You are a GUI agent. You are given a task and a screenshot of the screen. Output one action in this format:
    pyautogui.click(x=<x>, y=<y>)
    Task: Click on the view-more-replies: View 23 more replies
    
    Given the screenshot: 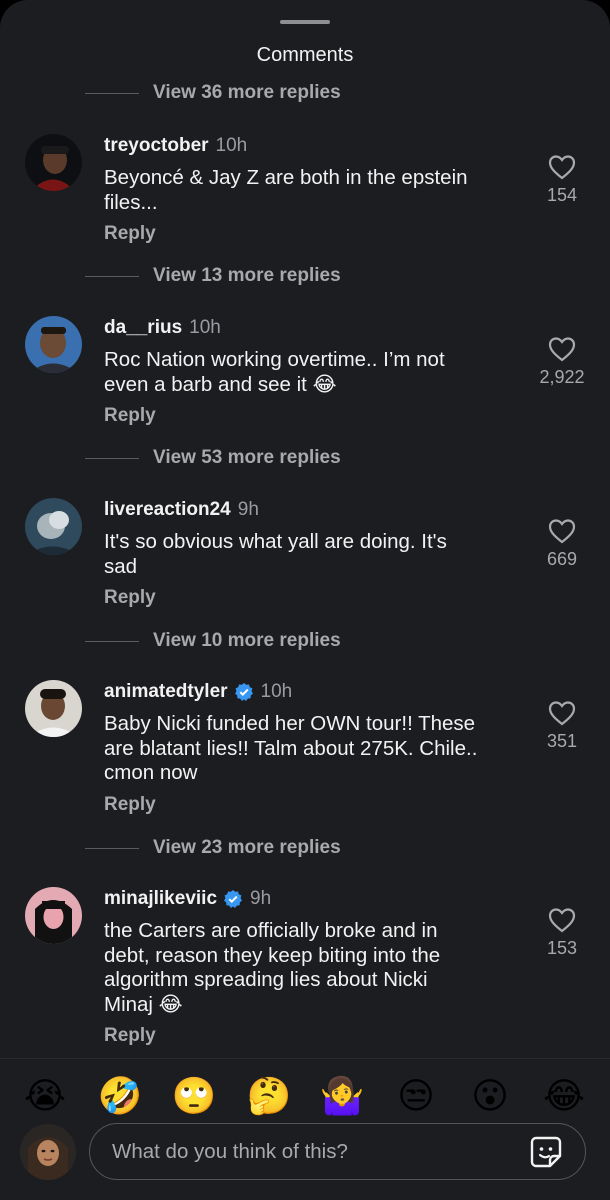 What is the action you would take?
    pyautogui.click(x=213, y=848)
    